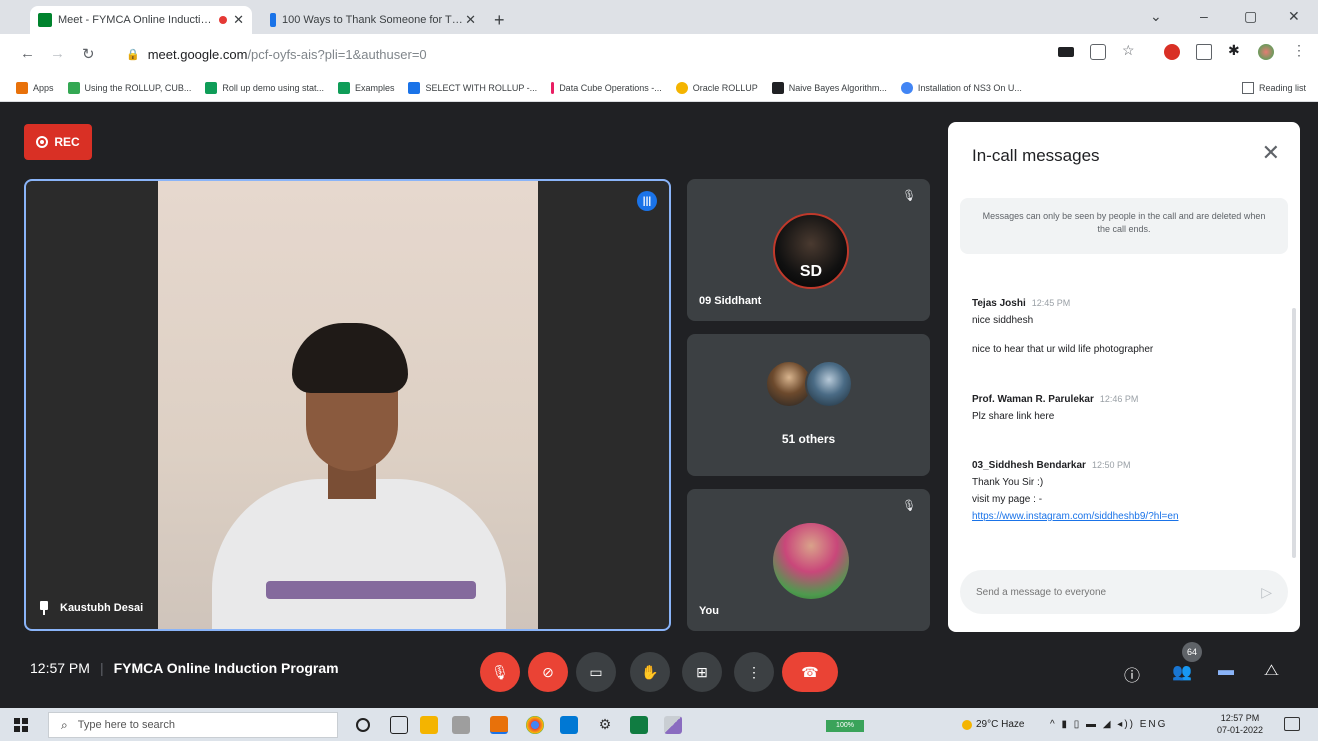 This screenshot has height=741, width=1318. Describe the element at coordinates (43, 87) in the screenshot. I see `bookmark-label: Apps` at that location.